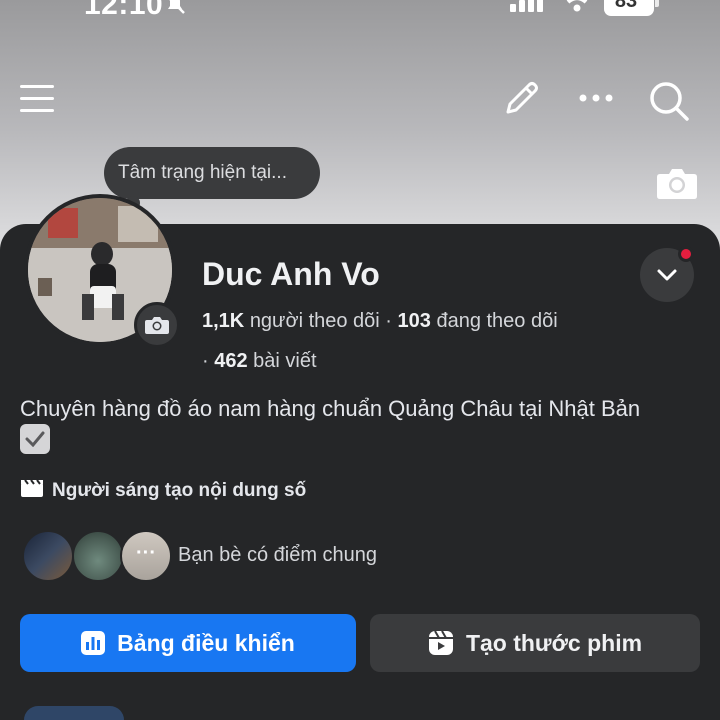 The width and height of the screenshot is (720, 720). What do you see at coordinates (146, 553) in the screenshot?
I see `more-friends-icon: ···` at bounding box center [146, 553].